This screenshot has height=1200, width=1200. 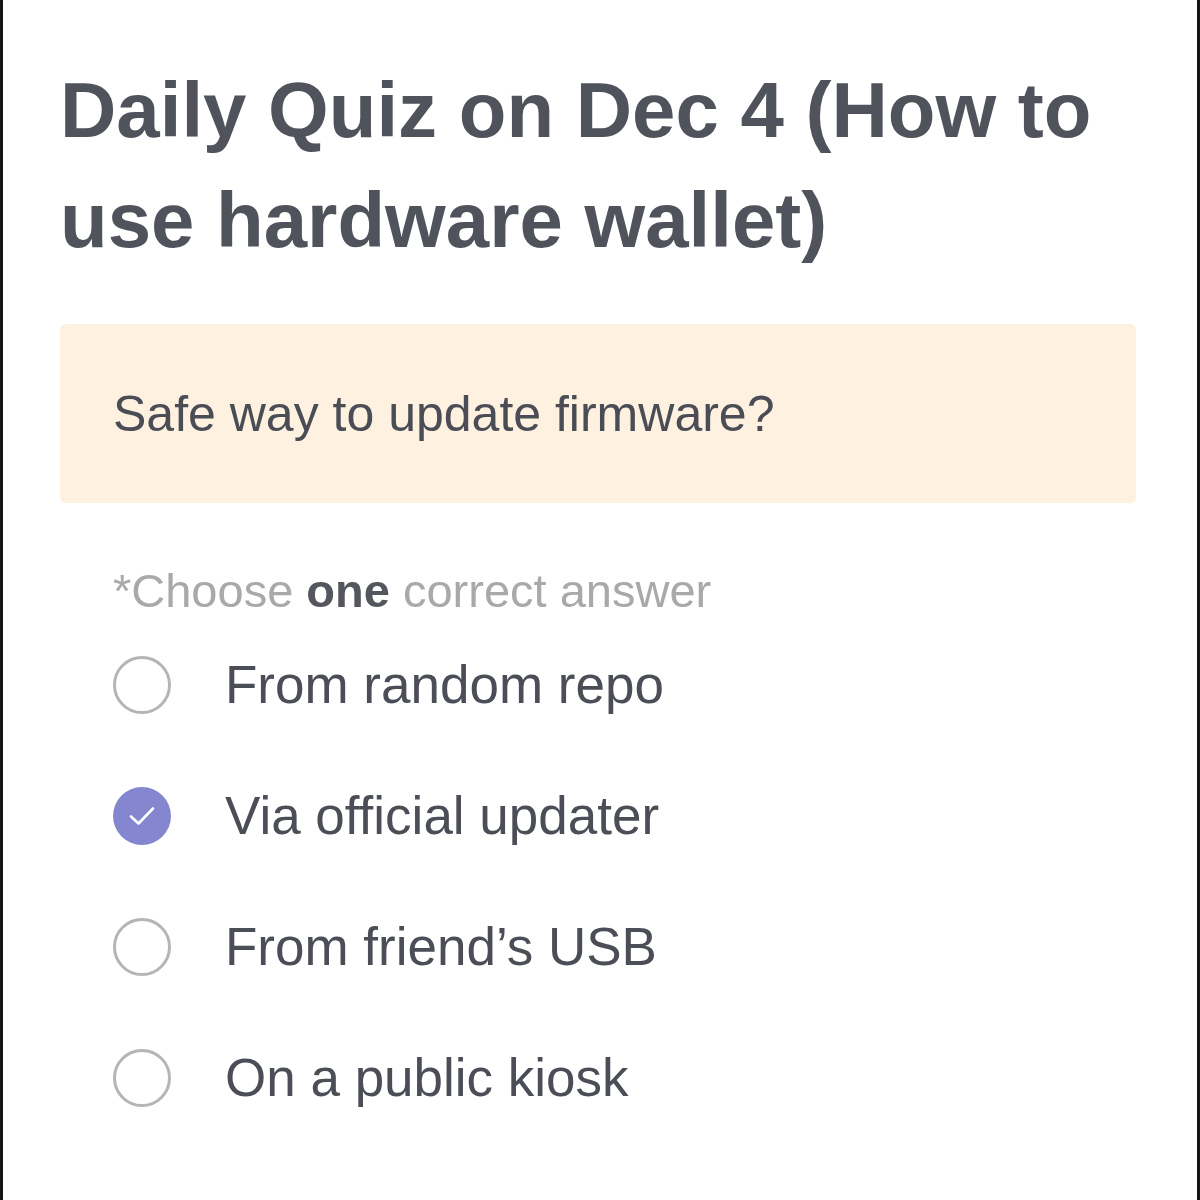 I want to click on answer-label: On a public kiosk, so click(x=427, y=1077).